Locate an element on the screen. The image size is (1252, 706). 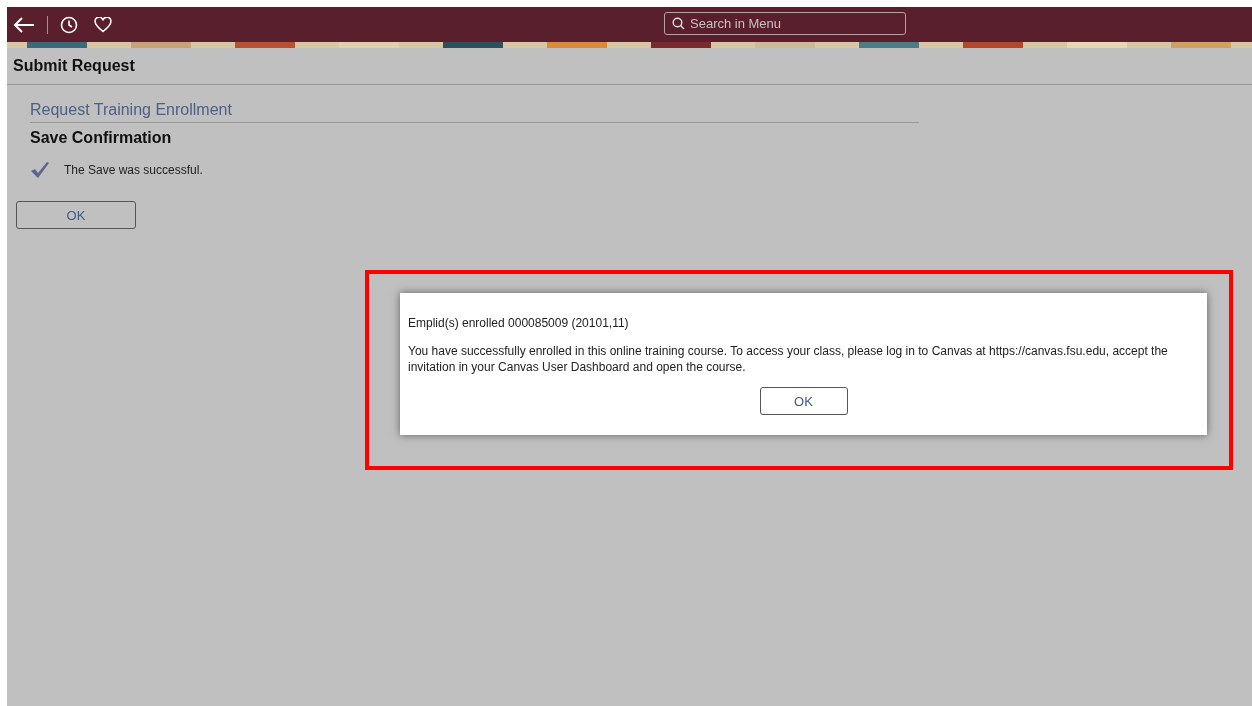
search-field: Search in Menu is located at coordinates (785, 23).